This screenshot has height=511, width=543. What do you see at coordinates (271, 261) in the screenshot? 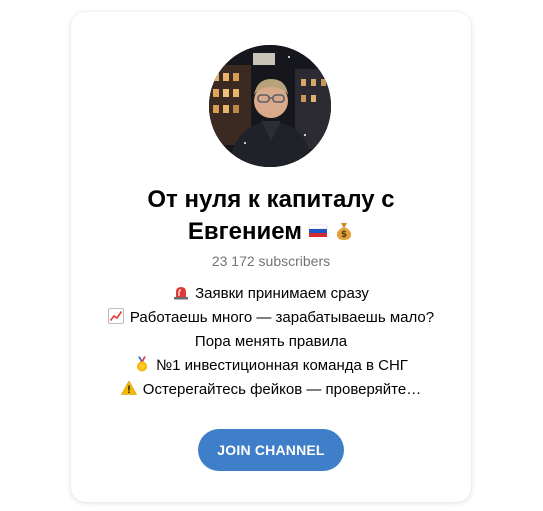
I see `subscriber-count: 23 172 subscribers` at bounding box center [271, 261].